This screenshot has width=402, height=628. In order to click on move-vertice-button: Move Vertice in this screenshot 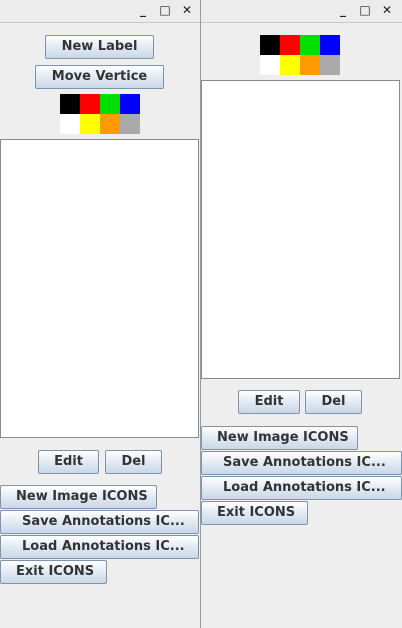, I will do `click(99, 77)`.